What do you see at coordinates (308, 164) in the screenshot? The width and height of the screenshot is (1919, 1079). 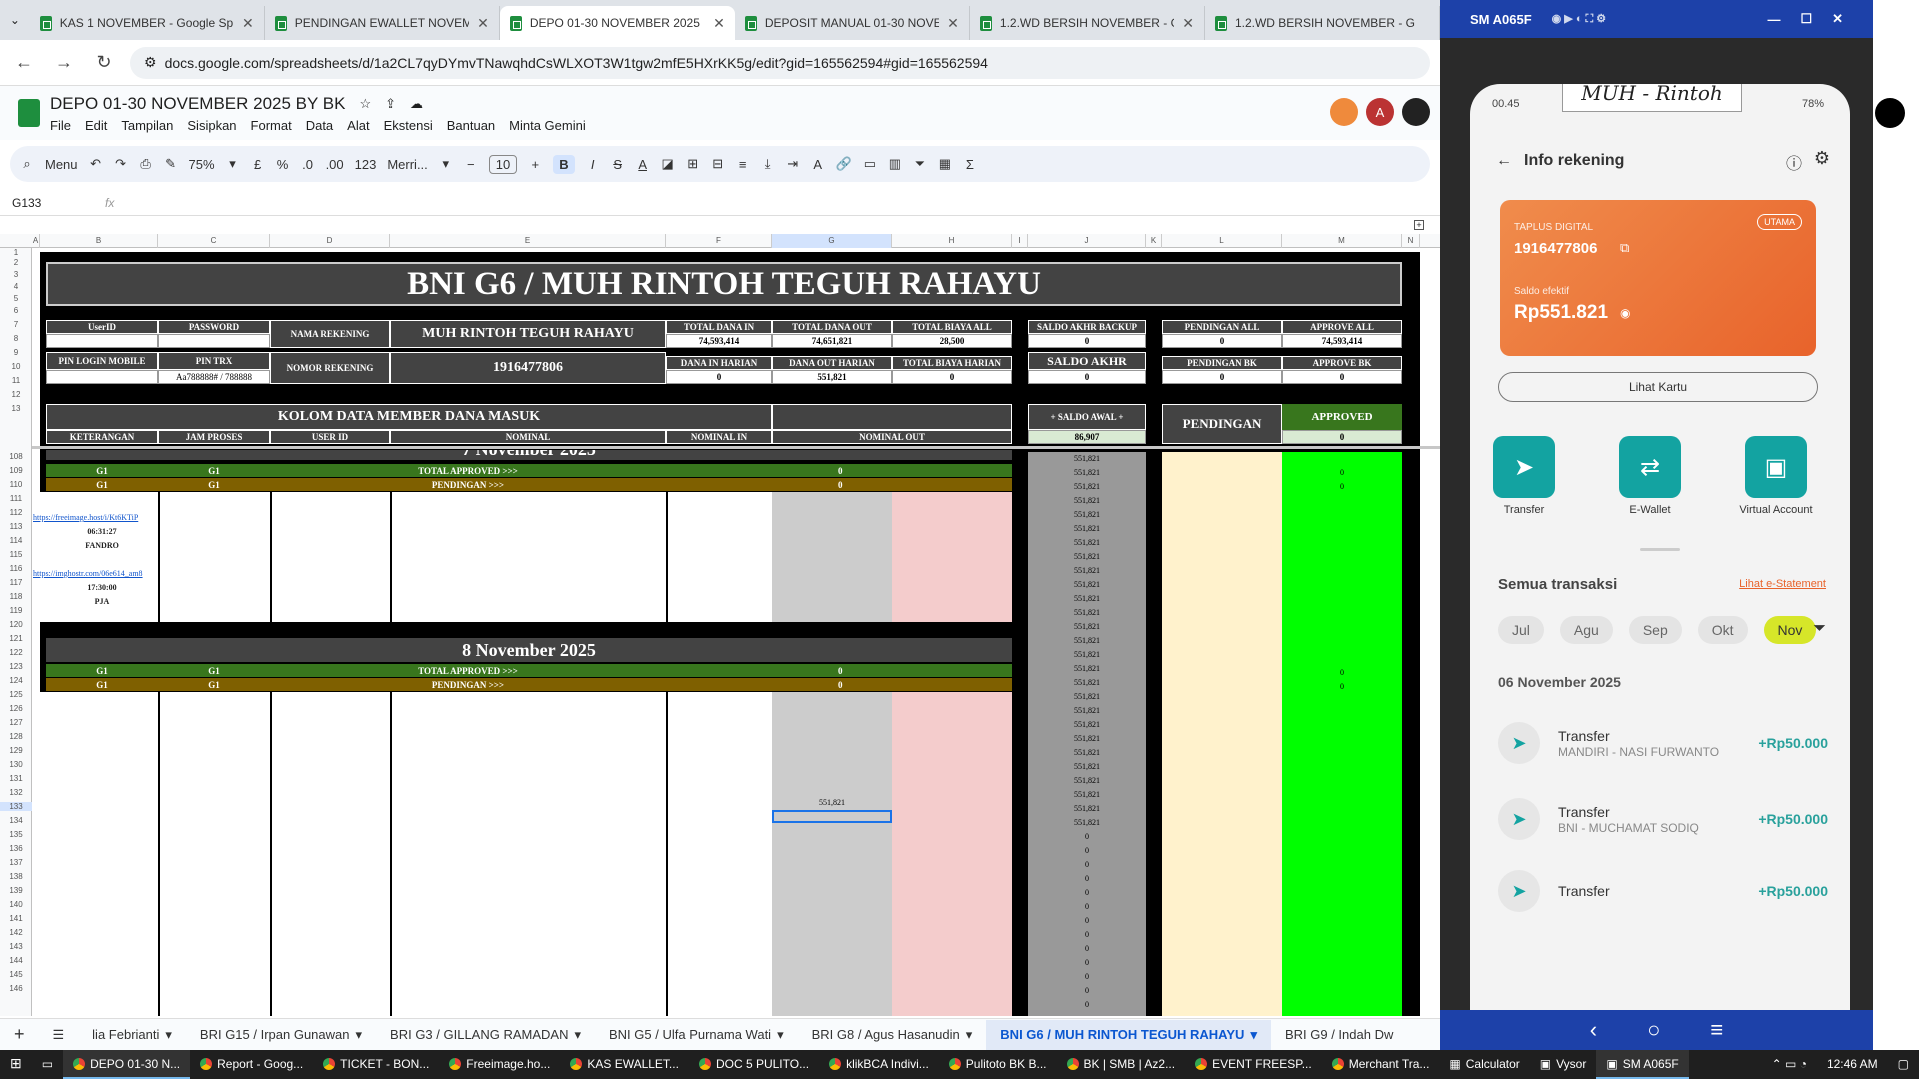 I see `decrease-decimal-button: .0` at bounding box center [308, 164].